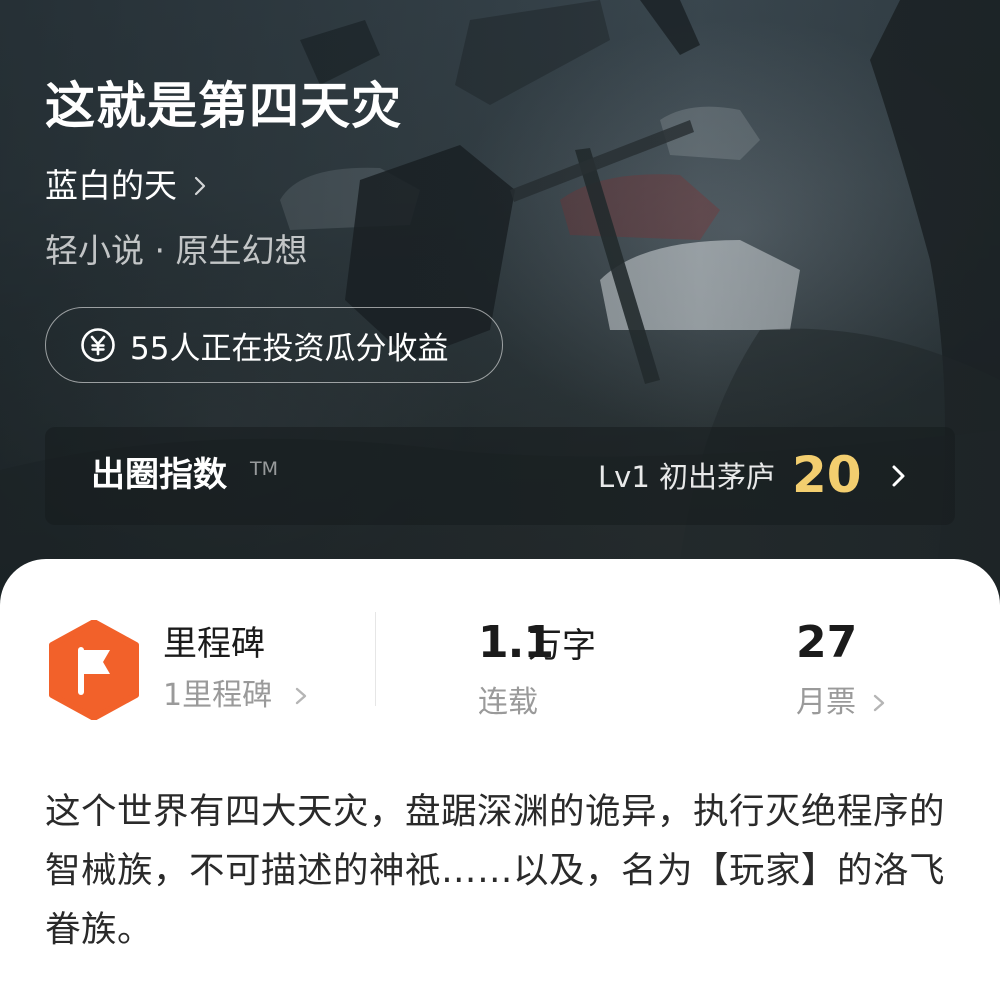  Describe the element at coordinates (223, 105) in the screenshot. I see `book-title: 这就是第四天灾` at that location.